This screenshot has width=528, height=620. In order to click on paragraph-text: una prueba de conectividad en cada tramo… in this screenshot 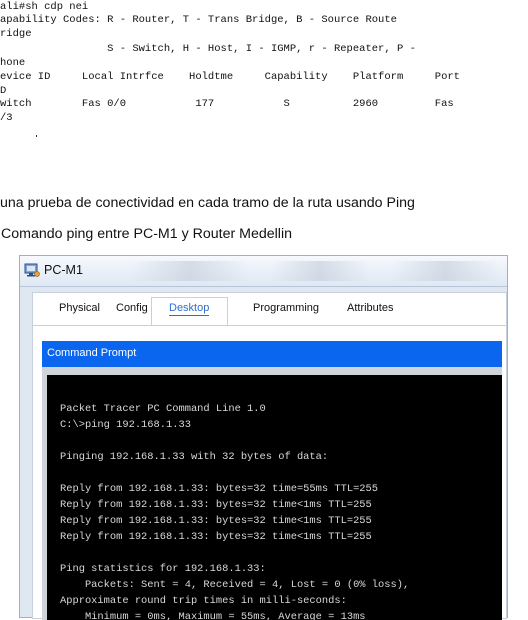, I will do `click(207, 203)`.